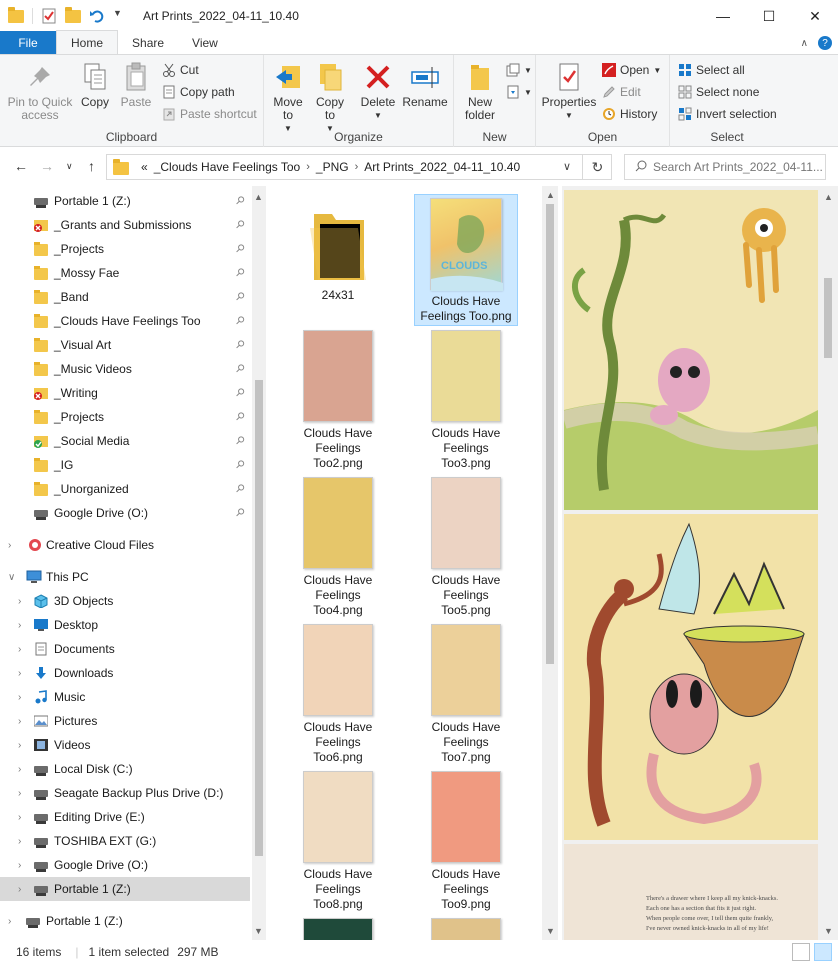  What do you see at coordinates (125, 673) in the screenshot?
I see `sidebar-item-pc: › Downloads` at bounding box center [125, 673].